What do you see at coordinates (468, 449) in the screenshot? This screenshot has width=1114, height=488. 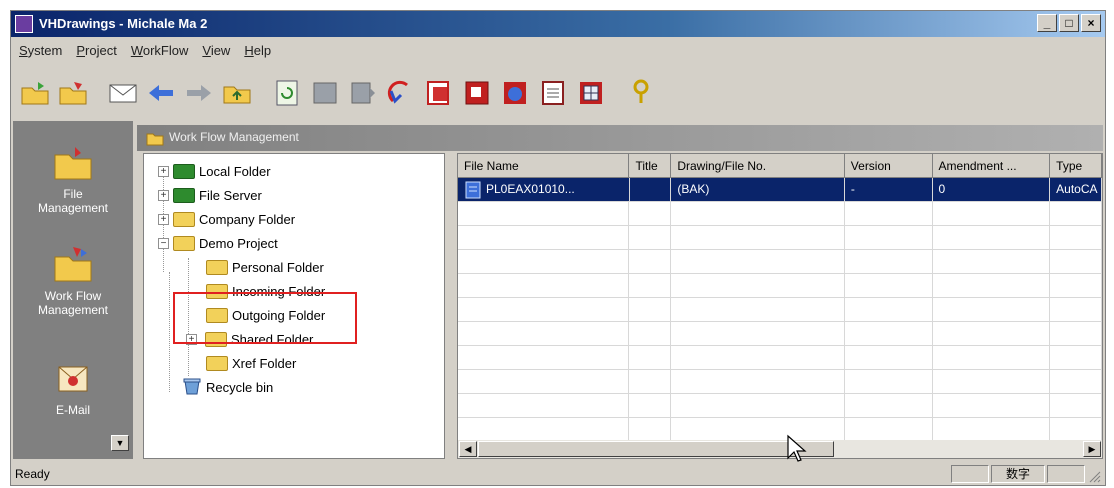 I see `scroll-left-button: ◀` at bounding box center [468, 449].